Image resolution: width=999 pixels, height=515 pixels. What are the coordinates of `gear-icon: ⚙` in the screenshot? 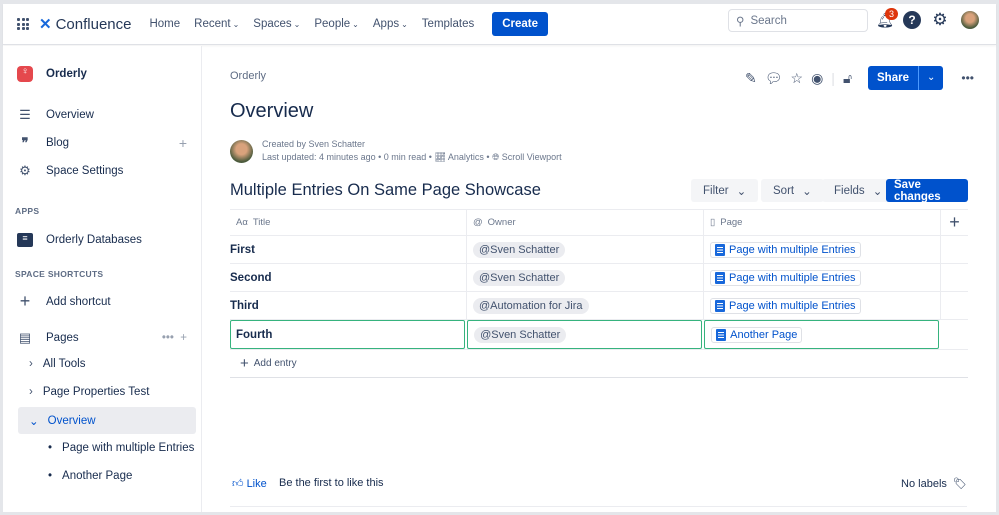 It's located at (25, 170).